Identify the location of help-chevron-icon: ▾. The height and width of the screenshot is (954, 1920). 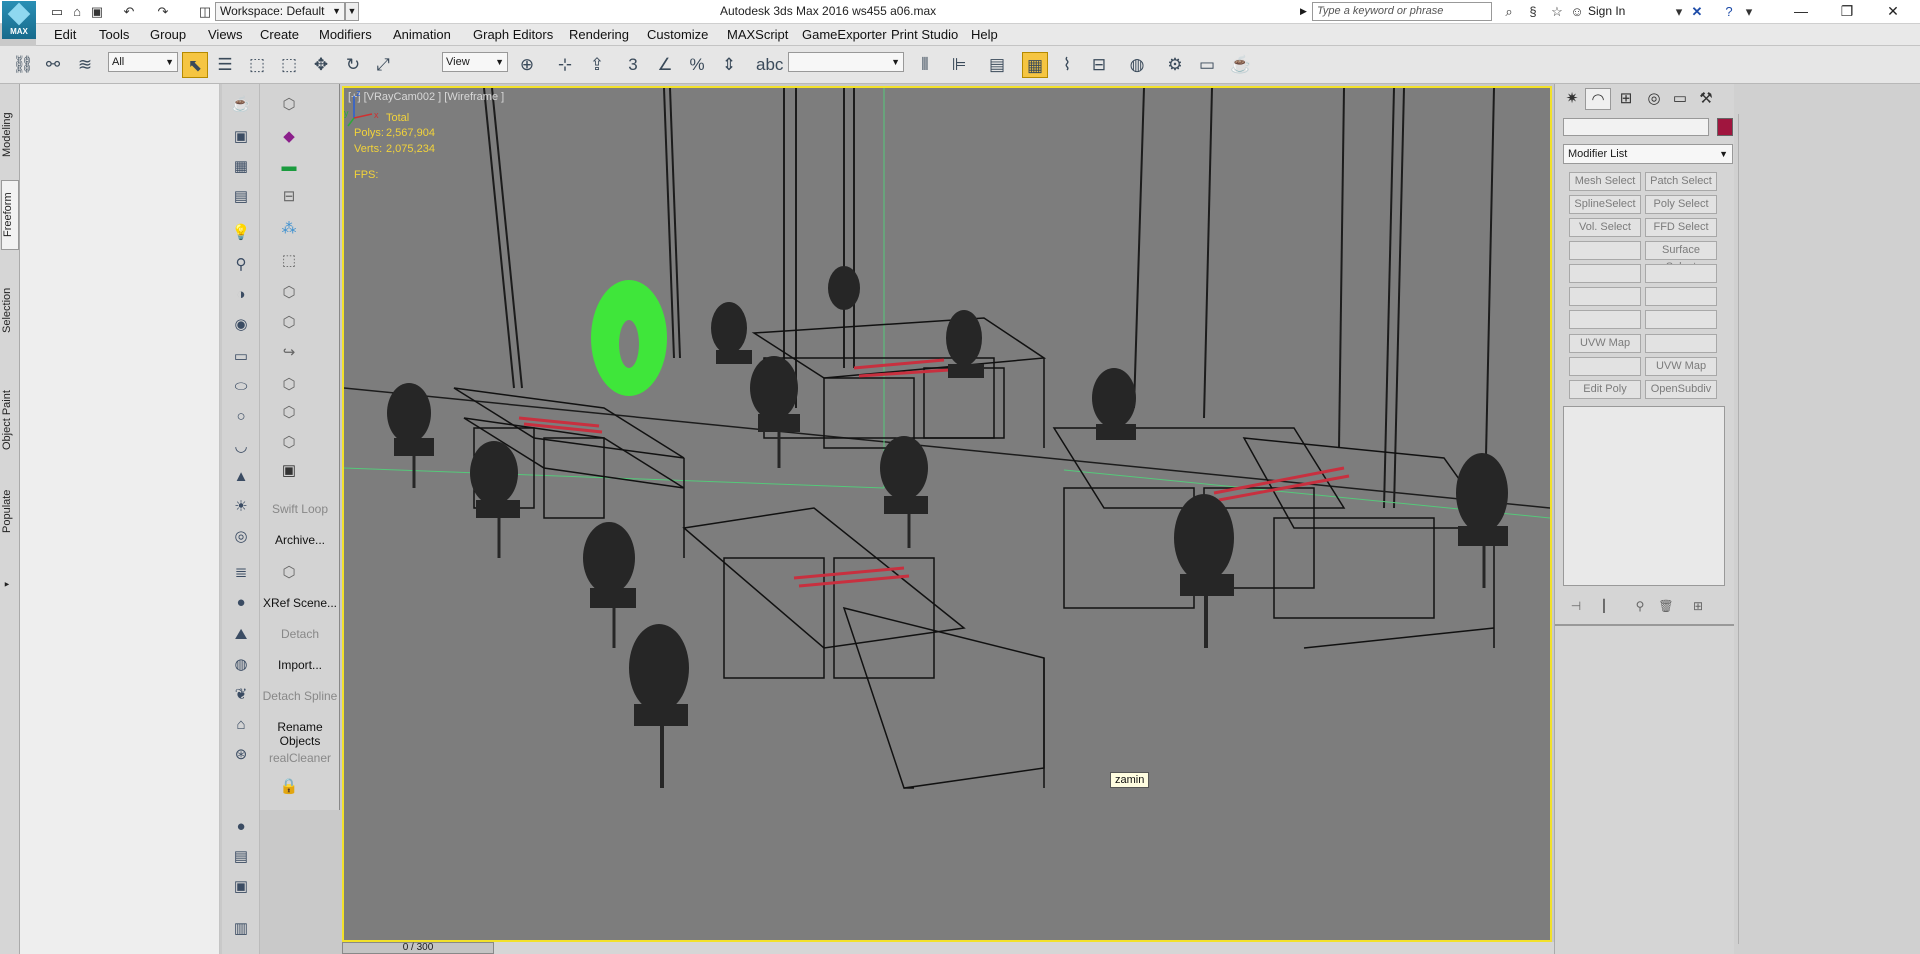
(1749, 12).